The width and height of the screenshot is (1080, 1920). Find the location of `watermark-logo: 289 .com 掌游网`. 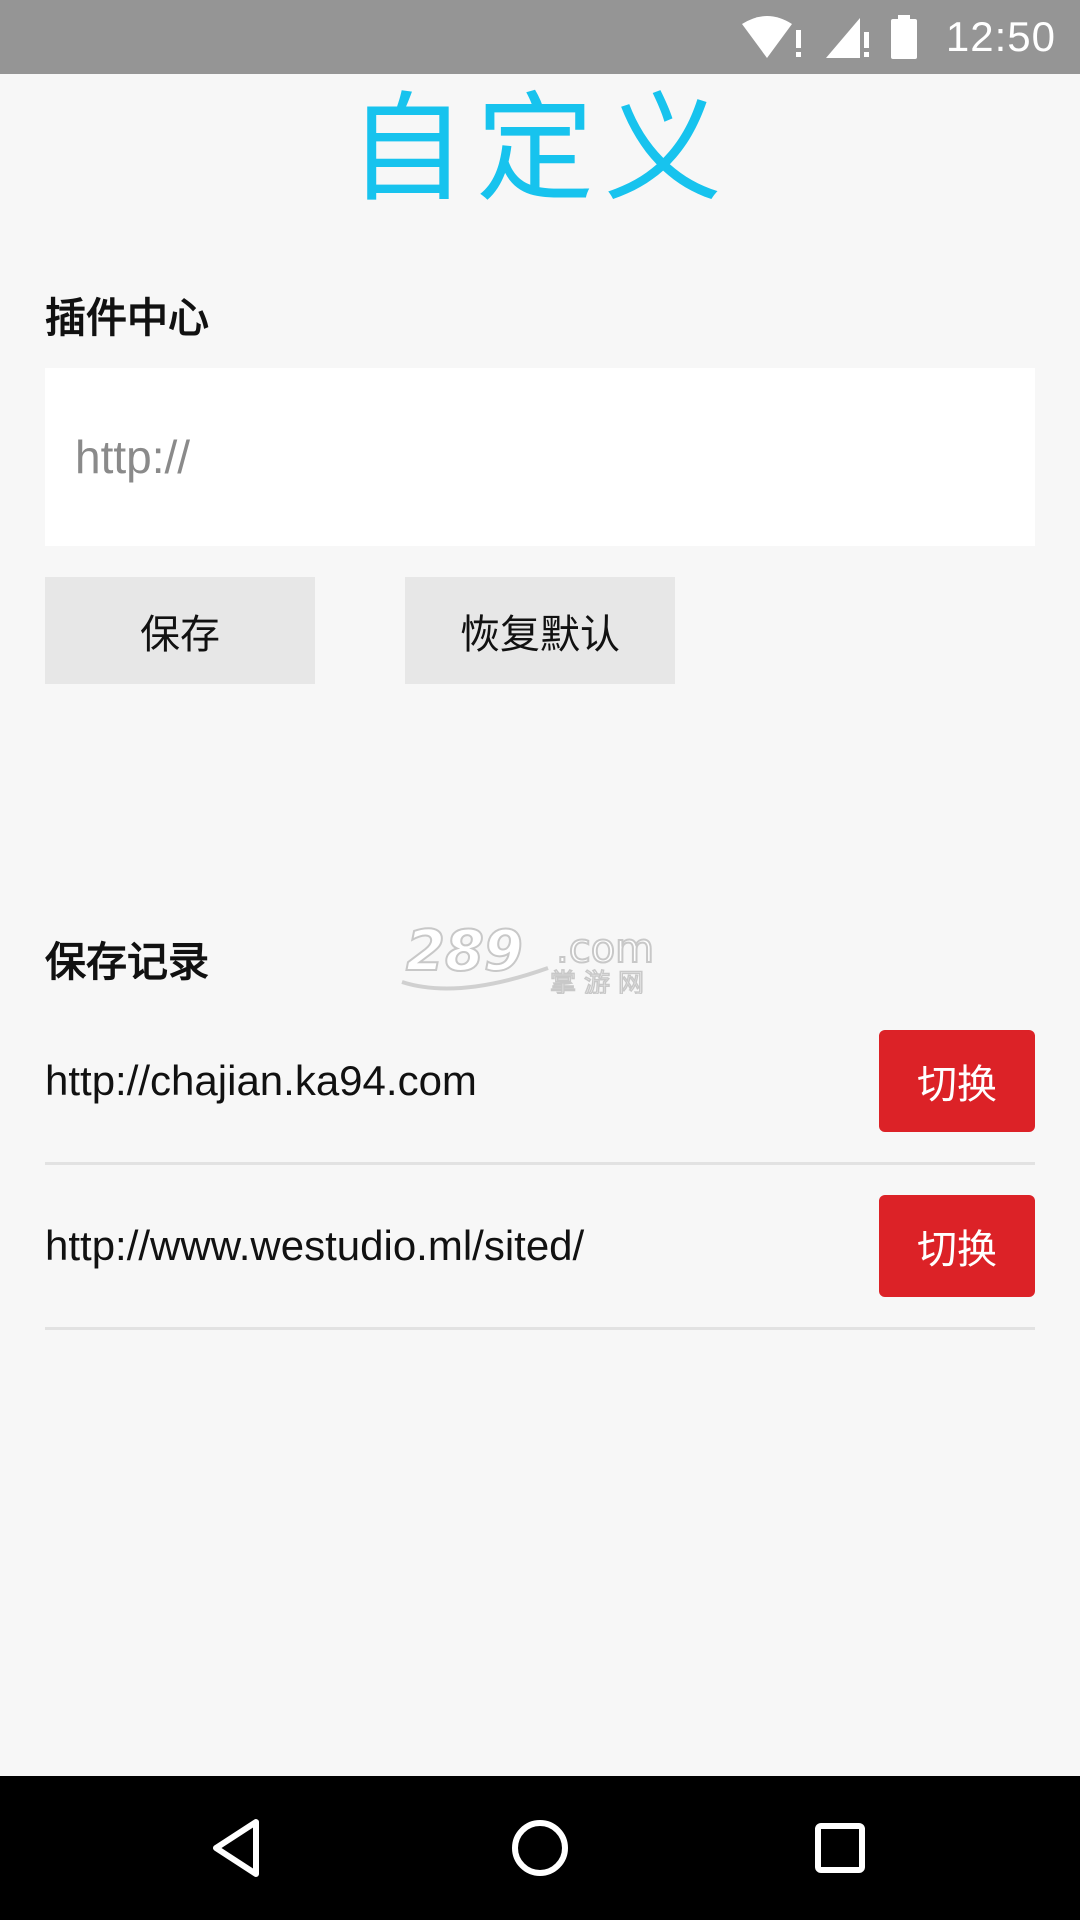

watermark-logo: 289 .com 掌游网 is located at coordinates (540, 959).